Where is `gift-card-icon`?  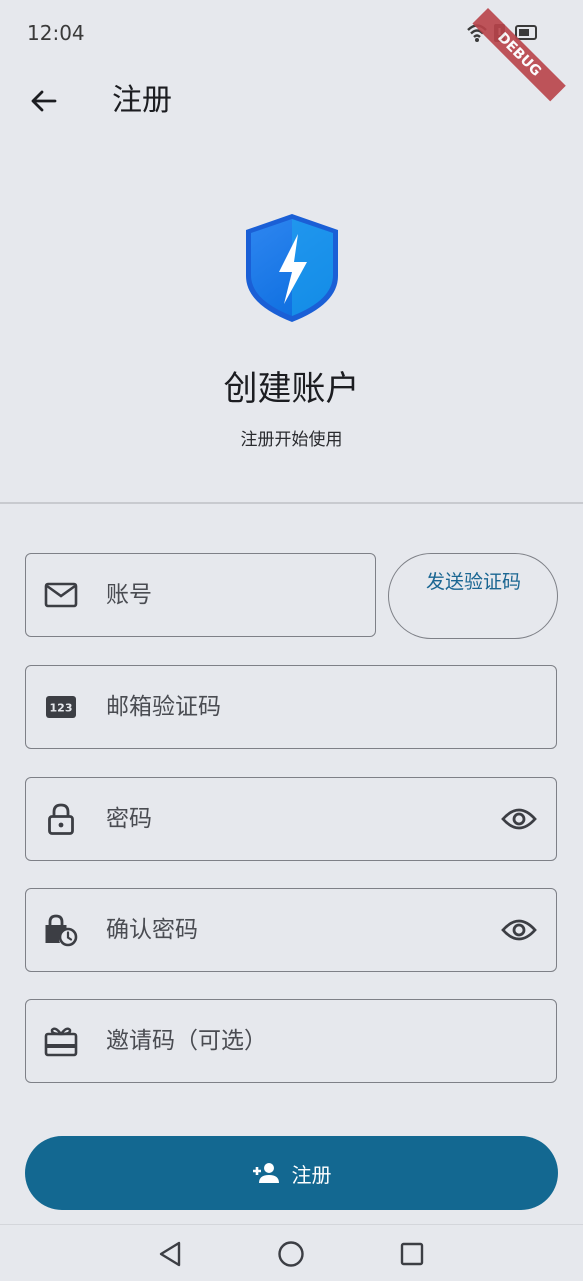 gift-card-icon is located at coordinates (61, 1041).